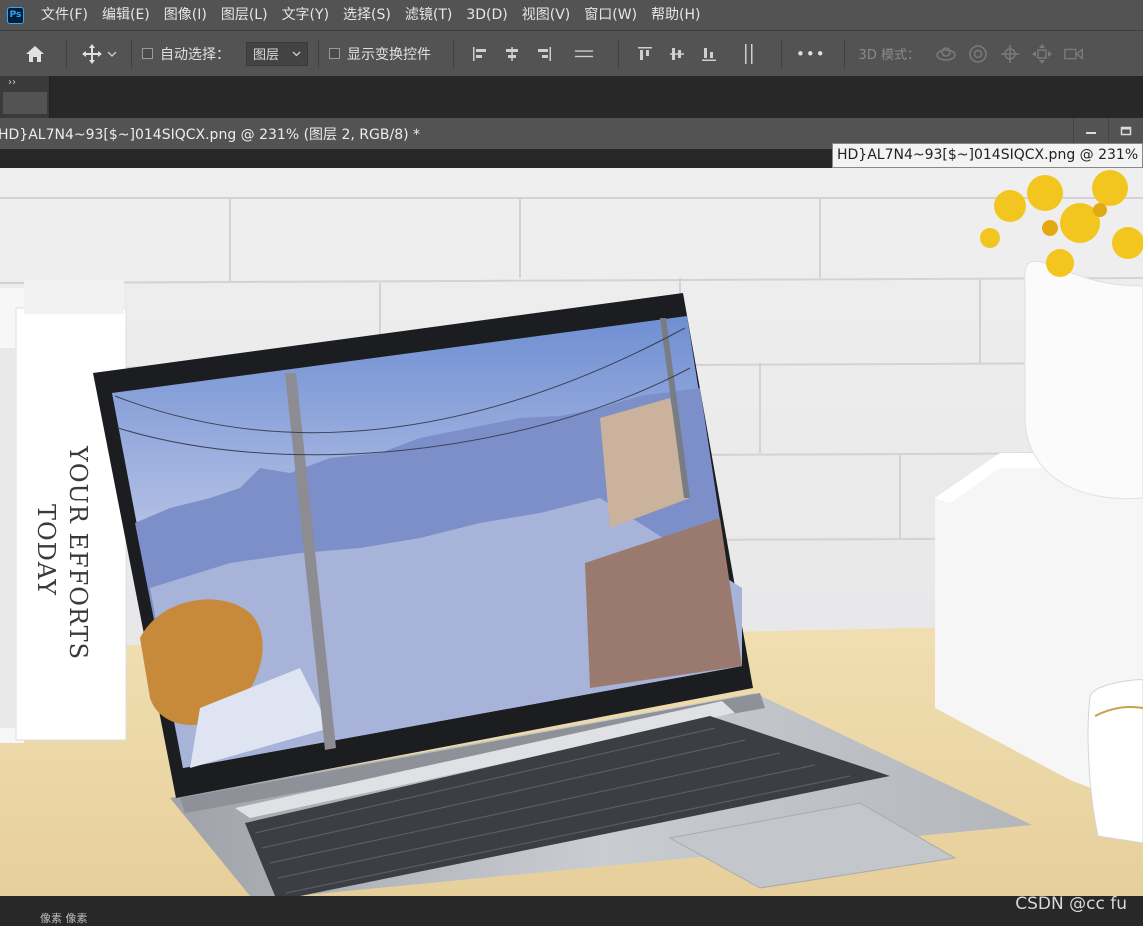  What do you see at coordinates (811, 54) in the screenshot?
I see `more-options-button: •••` at bounding box center [811, 54].